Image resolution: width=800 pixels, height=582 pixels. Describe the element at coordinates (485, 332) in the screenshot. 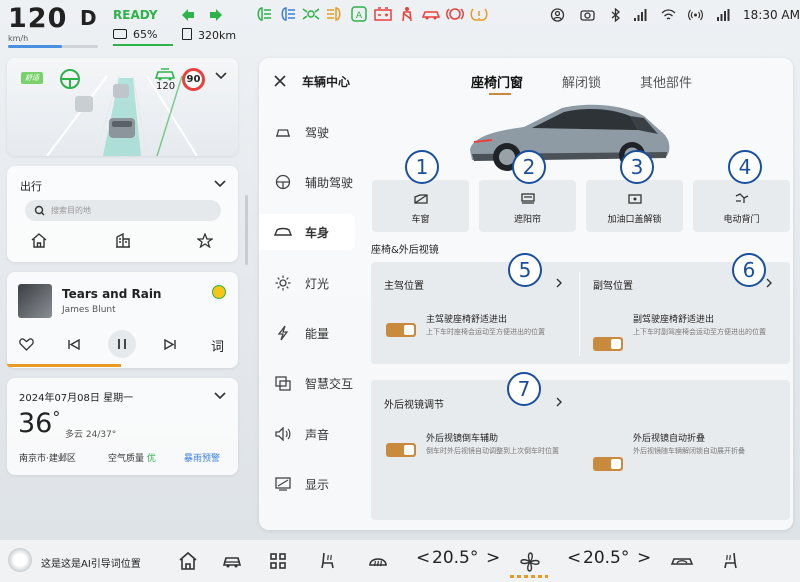

I see `driver-easy-entry-desc: 上下车时座椅会运动至方便进出的位置` at that location.